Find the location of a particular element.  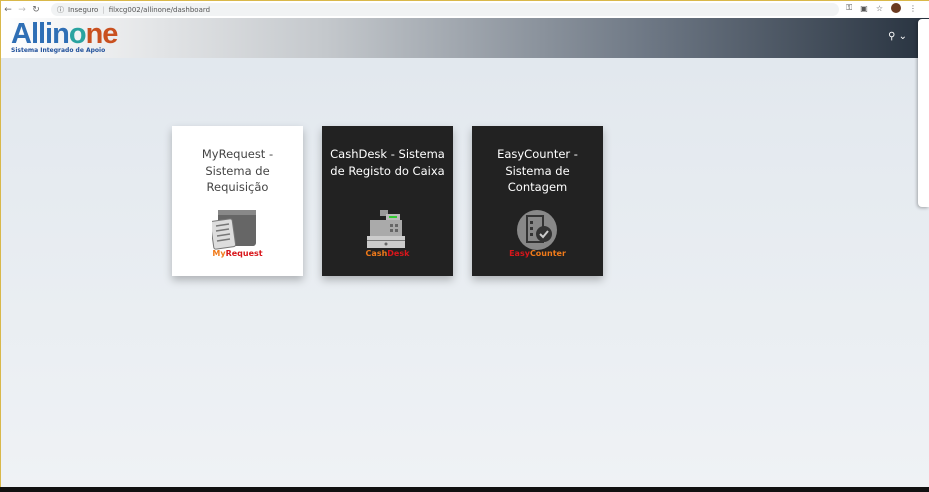

app-header: Allinone Sistema Integrado de Apoio ⚲ ⌄ is located at coordinates (465, 38).